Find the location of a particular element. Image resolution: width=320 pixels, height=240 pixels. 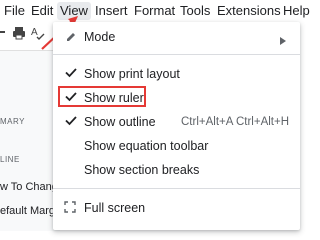

menu-item-show-equation-toolbar: Show equation toolbar is located at coordinates (176, 146).